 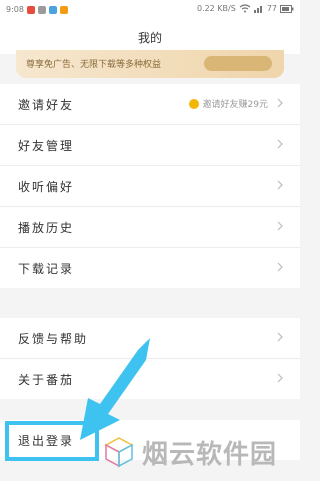 What do you see at coordinates (53, 339) in the screenshot?
I see `menu-item-label: 反馈与帮助` at bounding box center [53, 339].